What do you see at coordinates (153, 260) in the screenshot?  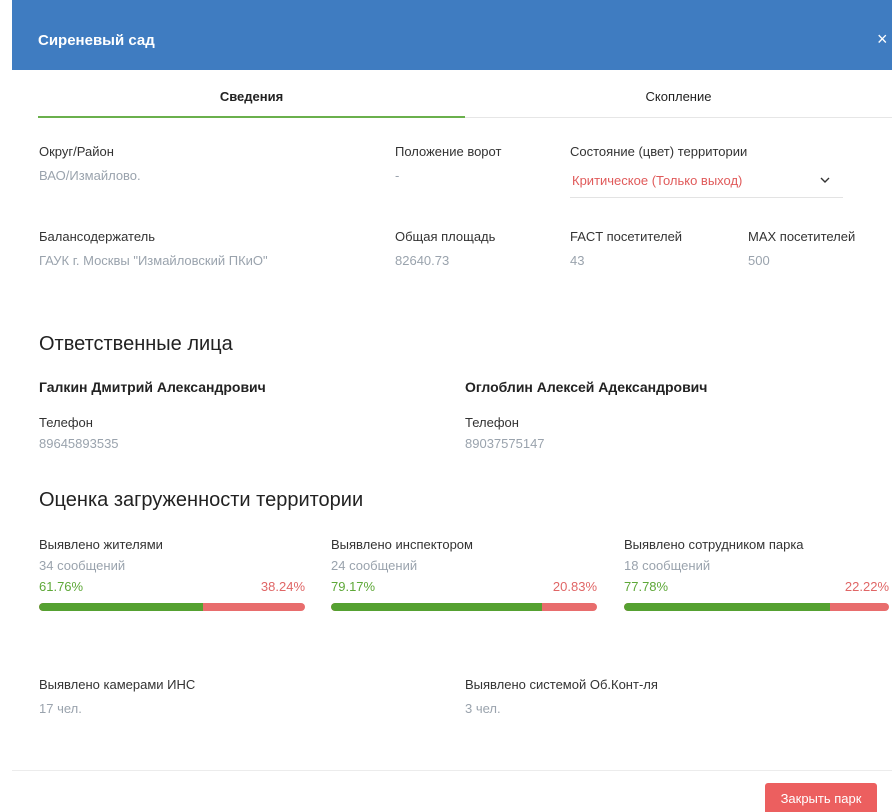 I see `holder-value: ГАУК г. Москвы "Измайловский ПКиО"` at bounding box center [153, 260].